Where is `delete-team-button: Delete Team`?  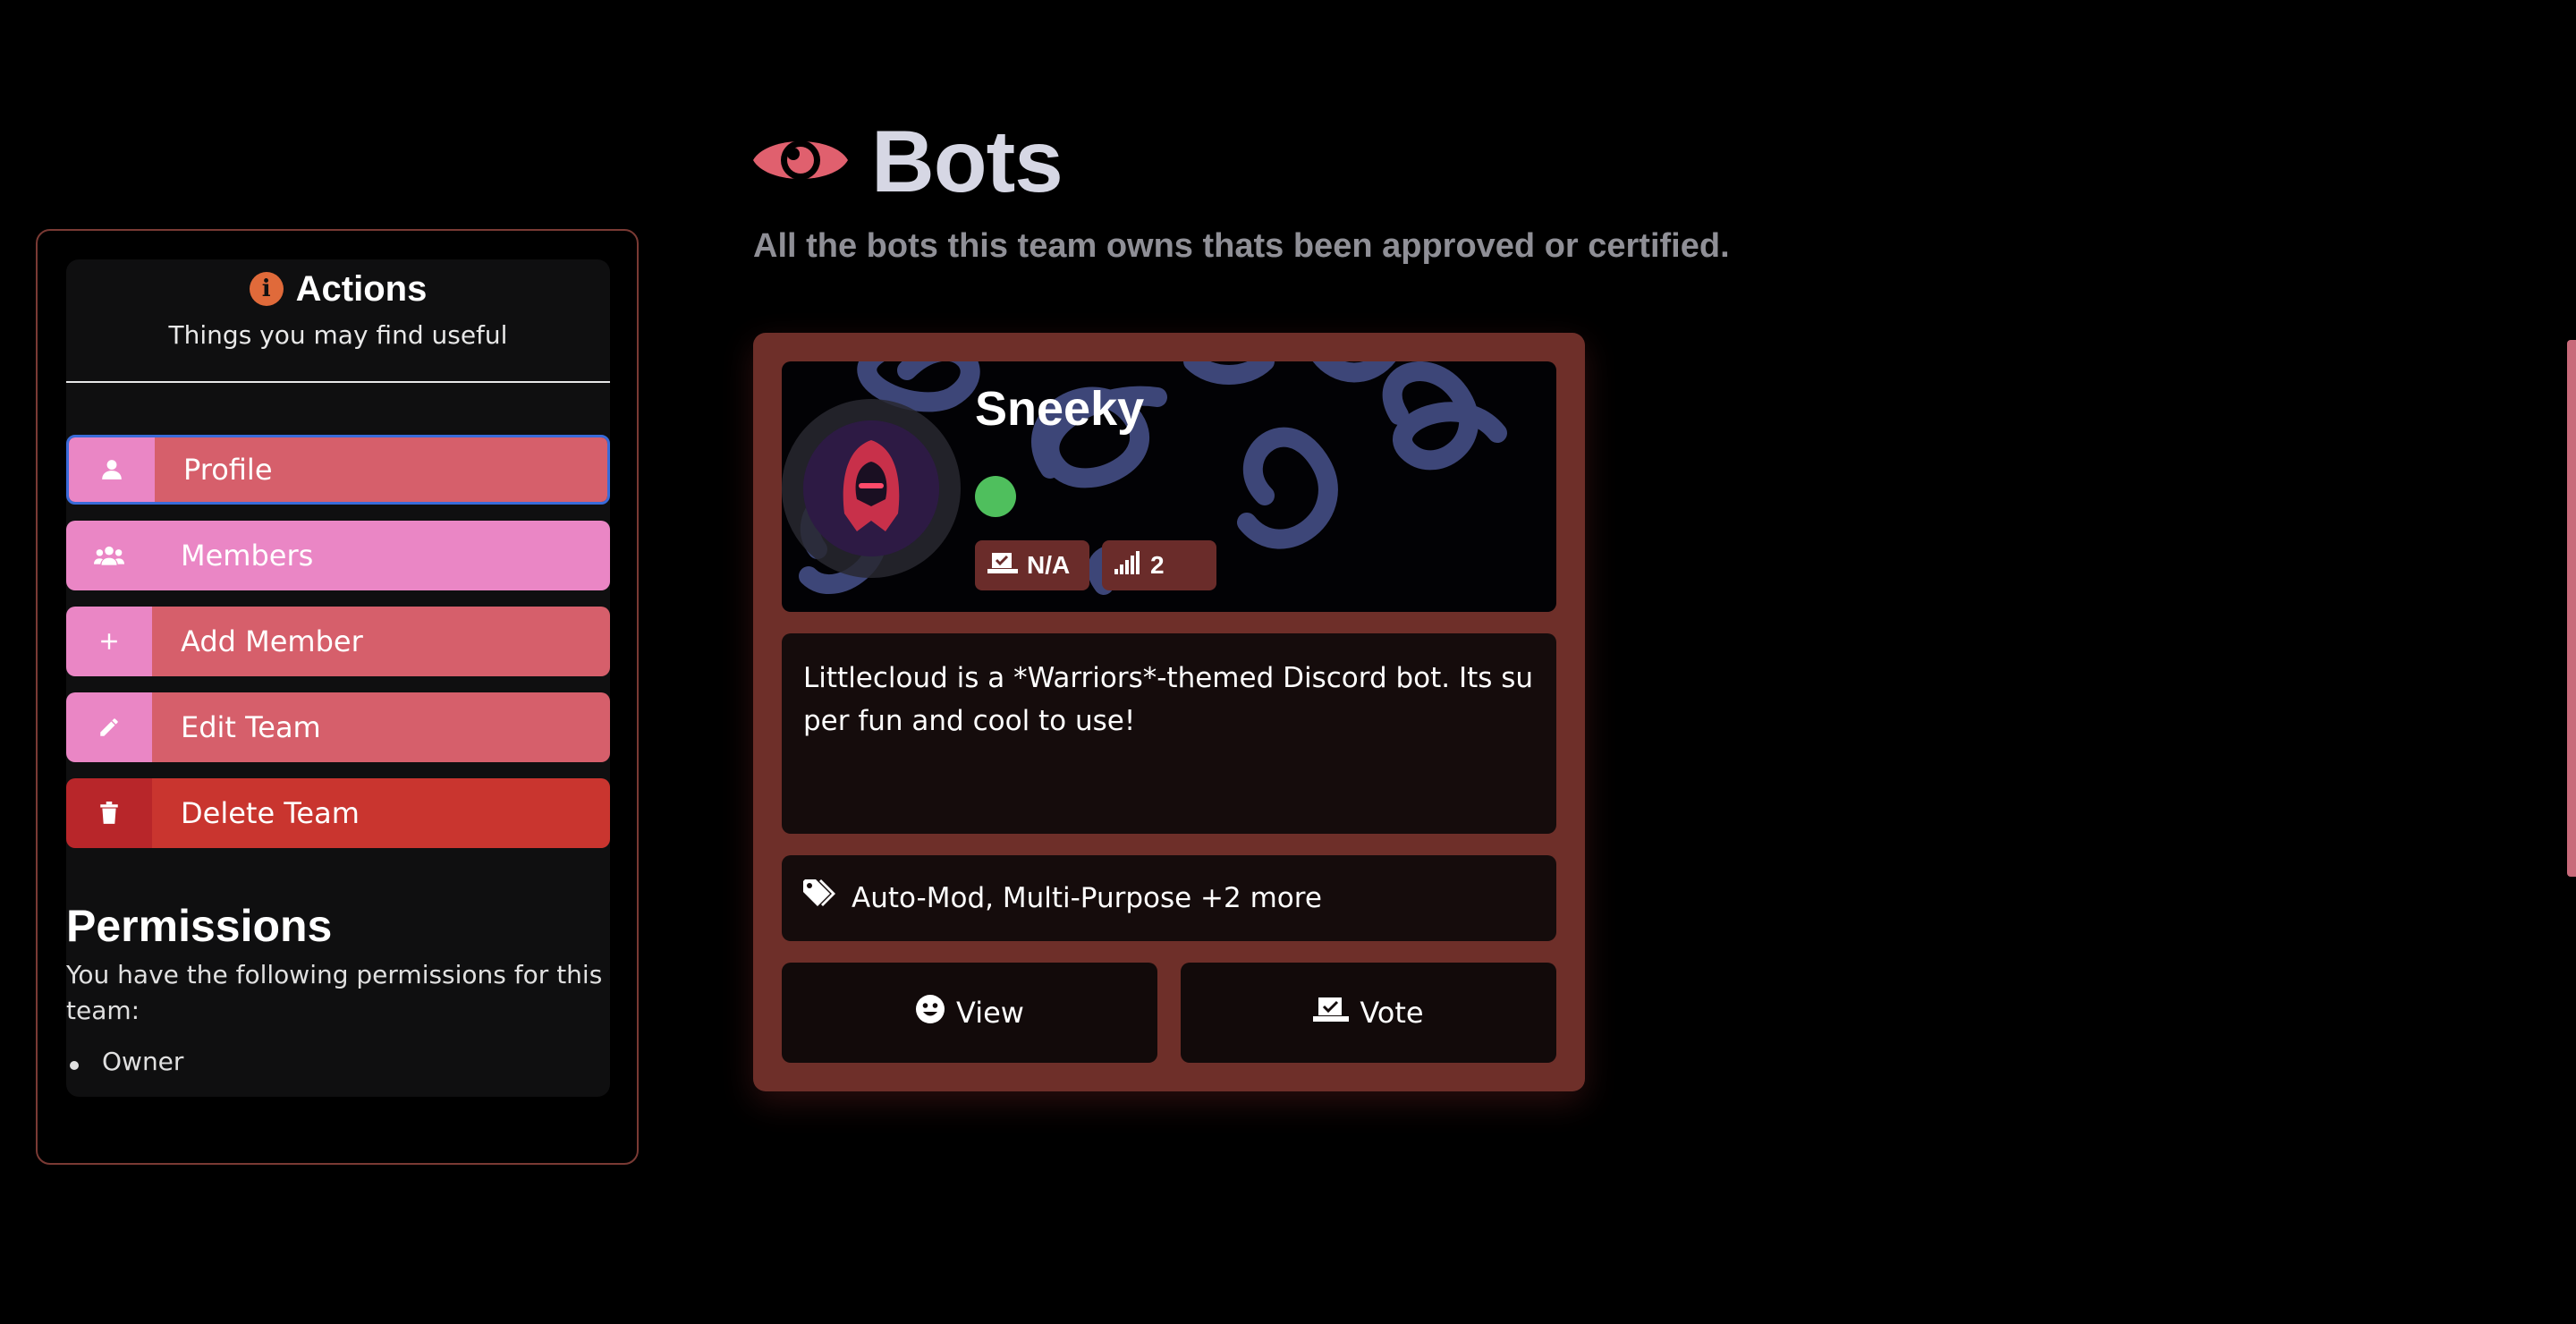 delete-team-button: Delete Team is located at coordinates (338, 813).